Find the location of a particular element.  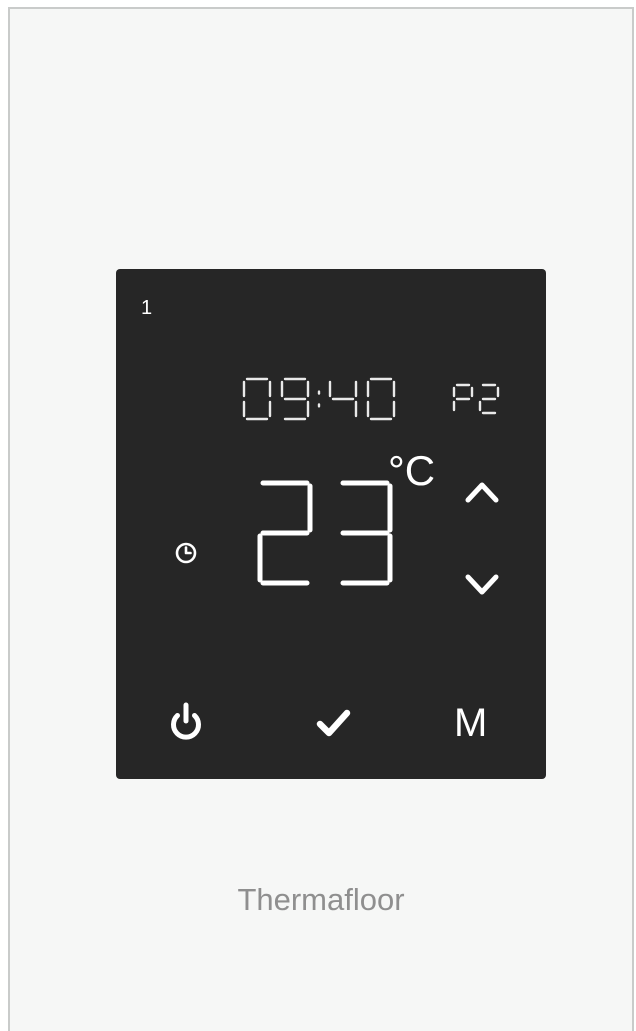

power-button is located at coordinates (186, 721).